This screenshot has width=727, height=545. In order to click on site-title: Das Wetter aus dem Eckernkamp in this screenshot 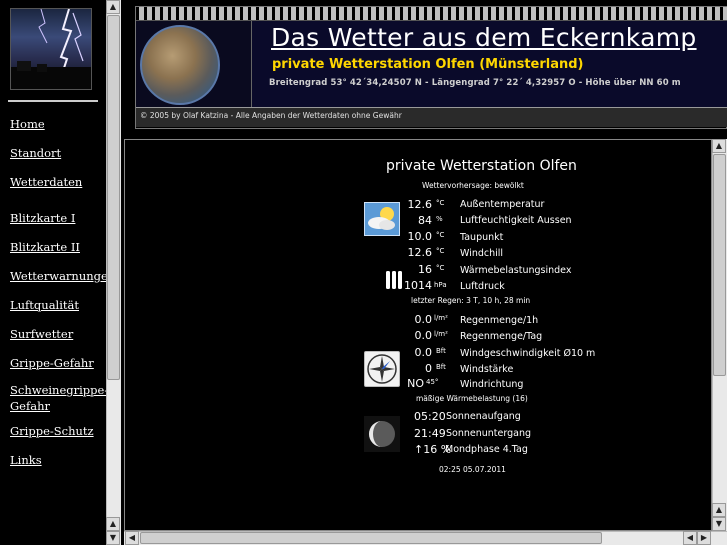, I will do `click(484, 37)`.